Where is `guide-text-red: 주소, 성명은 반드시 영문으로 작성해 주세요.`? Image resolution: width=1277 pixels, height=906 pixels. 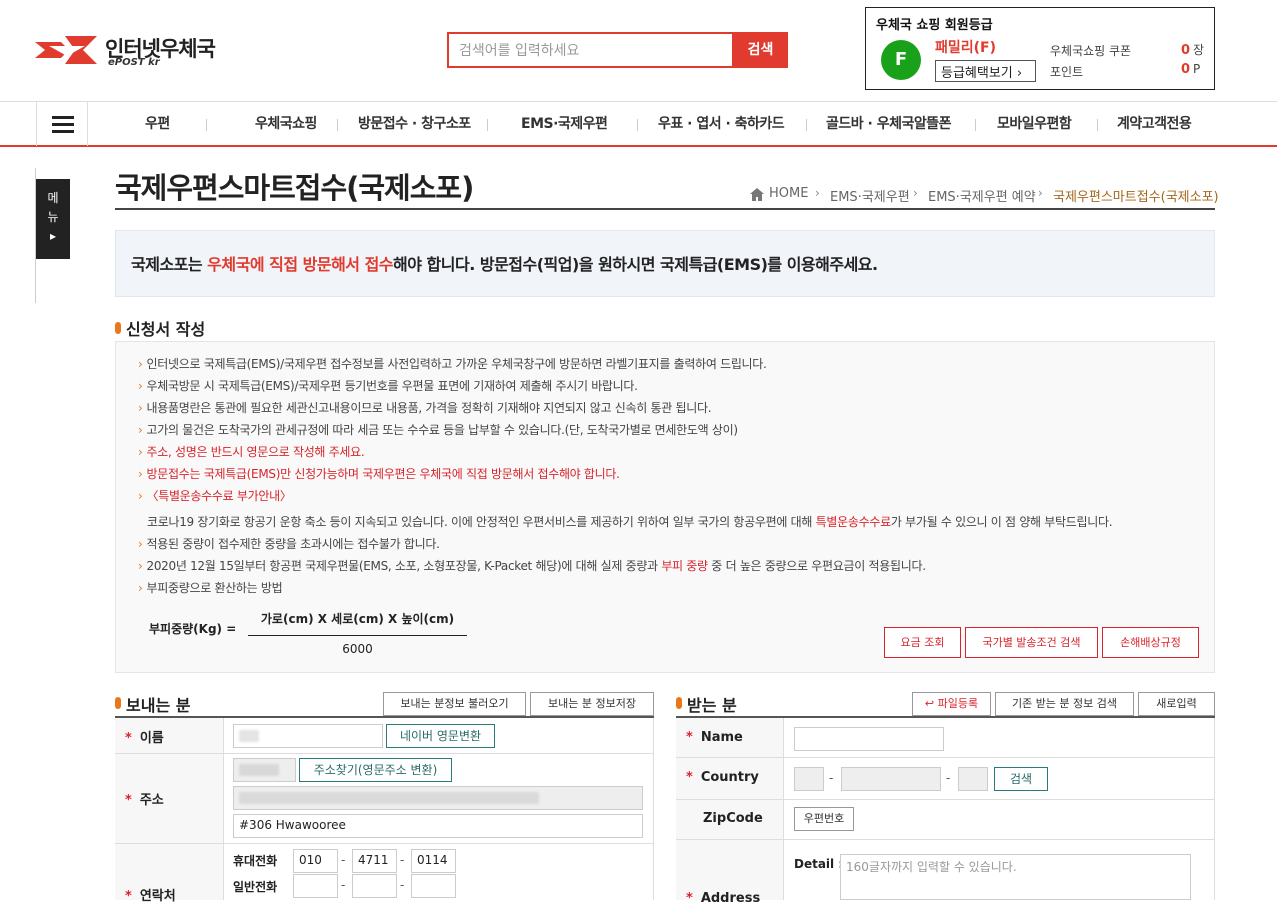 guide-text-red: 주소, 성명은 반드시 영문으로 작성해 주세요. is located at coordinates (255, 452).